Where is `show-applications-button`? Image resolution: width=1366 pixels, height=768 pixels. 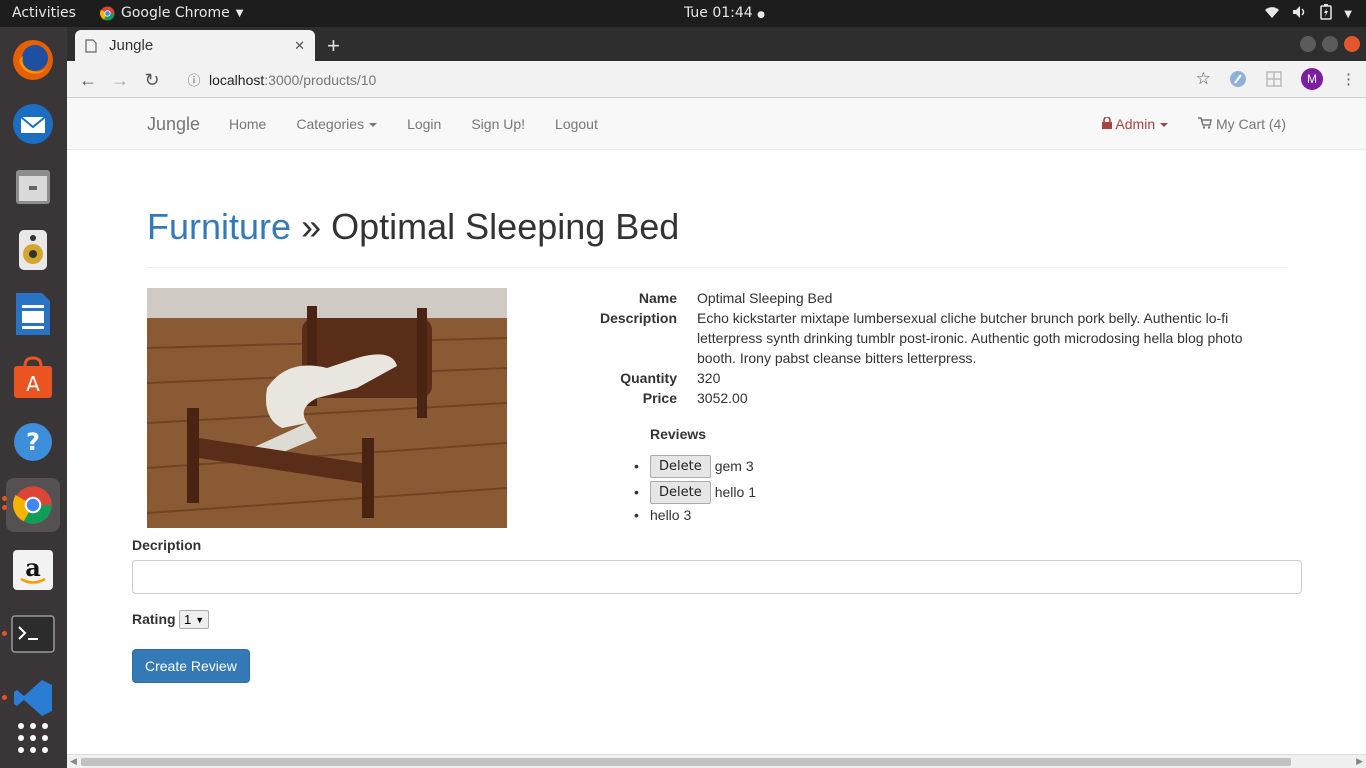
show-applications-button is located at coordinates (33, 738).